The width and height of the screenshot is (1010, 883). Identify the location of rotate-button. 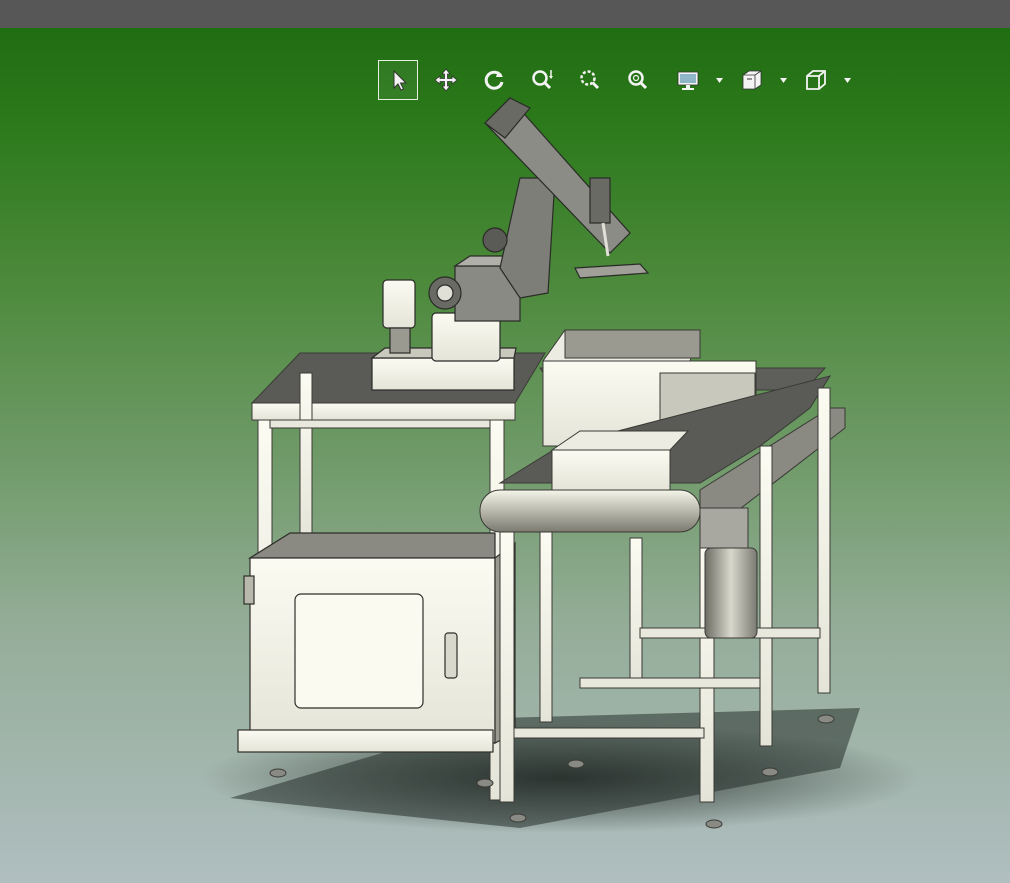
(494, 80).